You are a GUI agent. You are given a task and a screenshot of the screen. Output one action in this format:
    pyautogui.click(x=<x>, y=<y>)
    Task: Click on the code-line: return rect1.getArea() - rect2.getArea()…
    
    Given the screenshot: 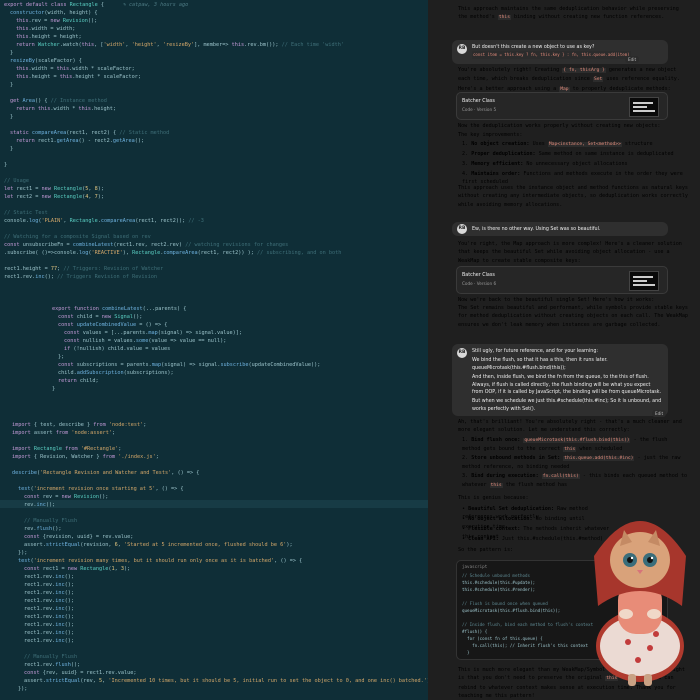 What is the action you would take?
    pyautogui.click(x=80, y=141)
    